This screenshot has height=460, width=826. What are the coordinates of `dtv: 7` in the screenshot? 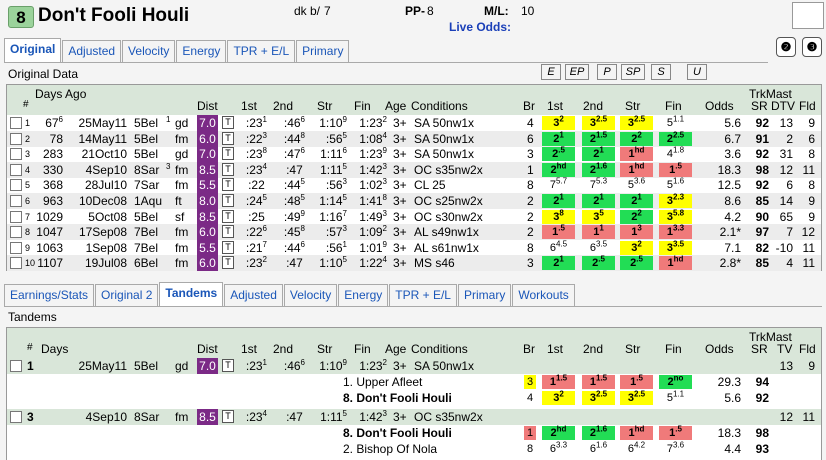 It's located at (789, 232).